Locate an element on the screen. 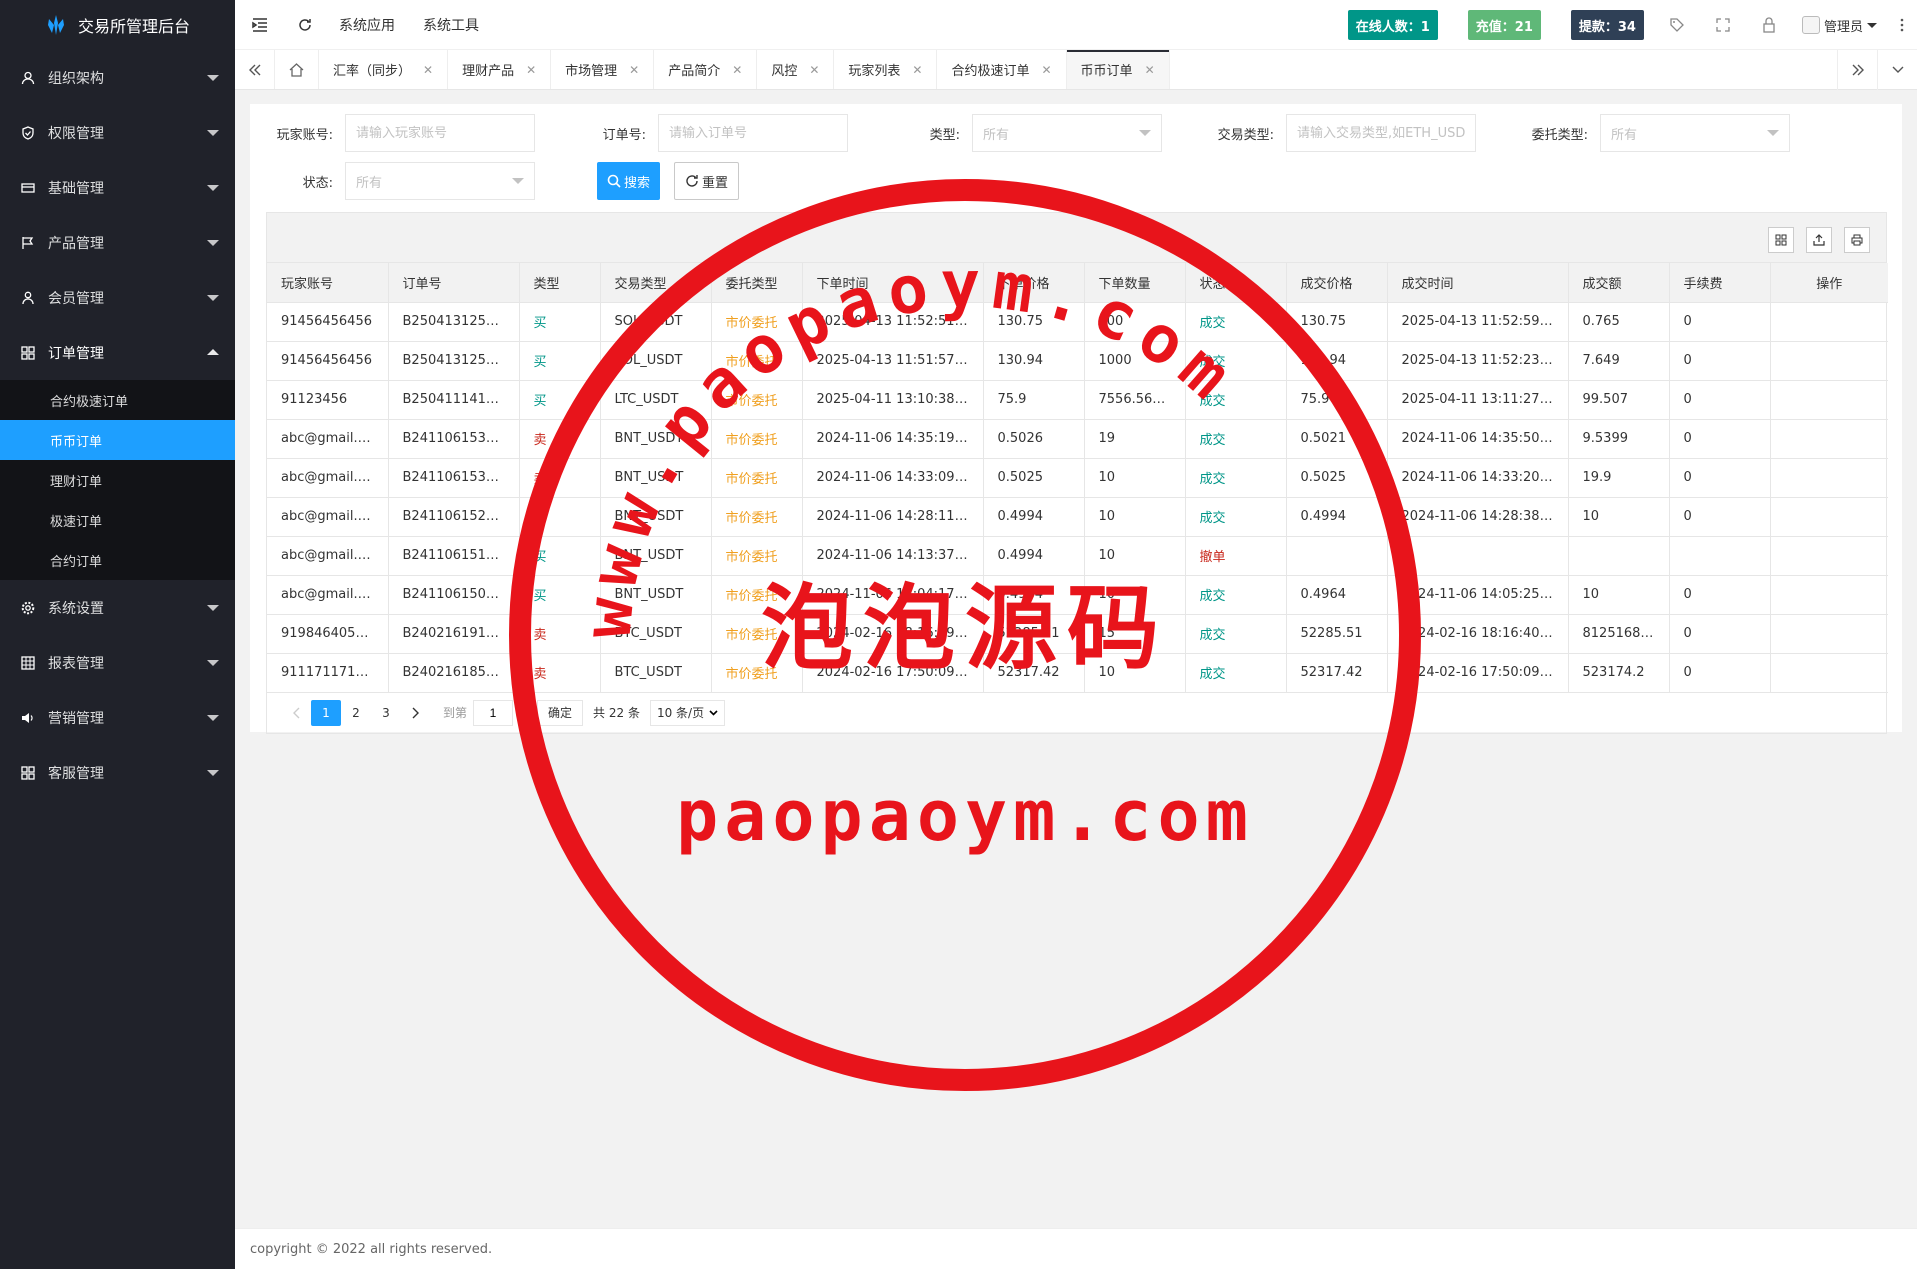  table-cell: 911171171171 is located at coordinates (328, 673).